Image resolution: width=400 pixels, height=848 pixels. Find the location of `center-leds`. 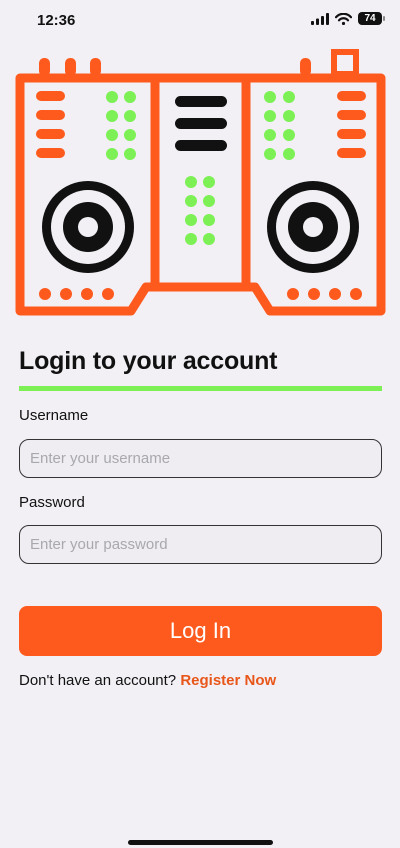

center-leds is located at coordinates (200, 210).